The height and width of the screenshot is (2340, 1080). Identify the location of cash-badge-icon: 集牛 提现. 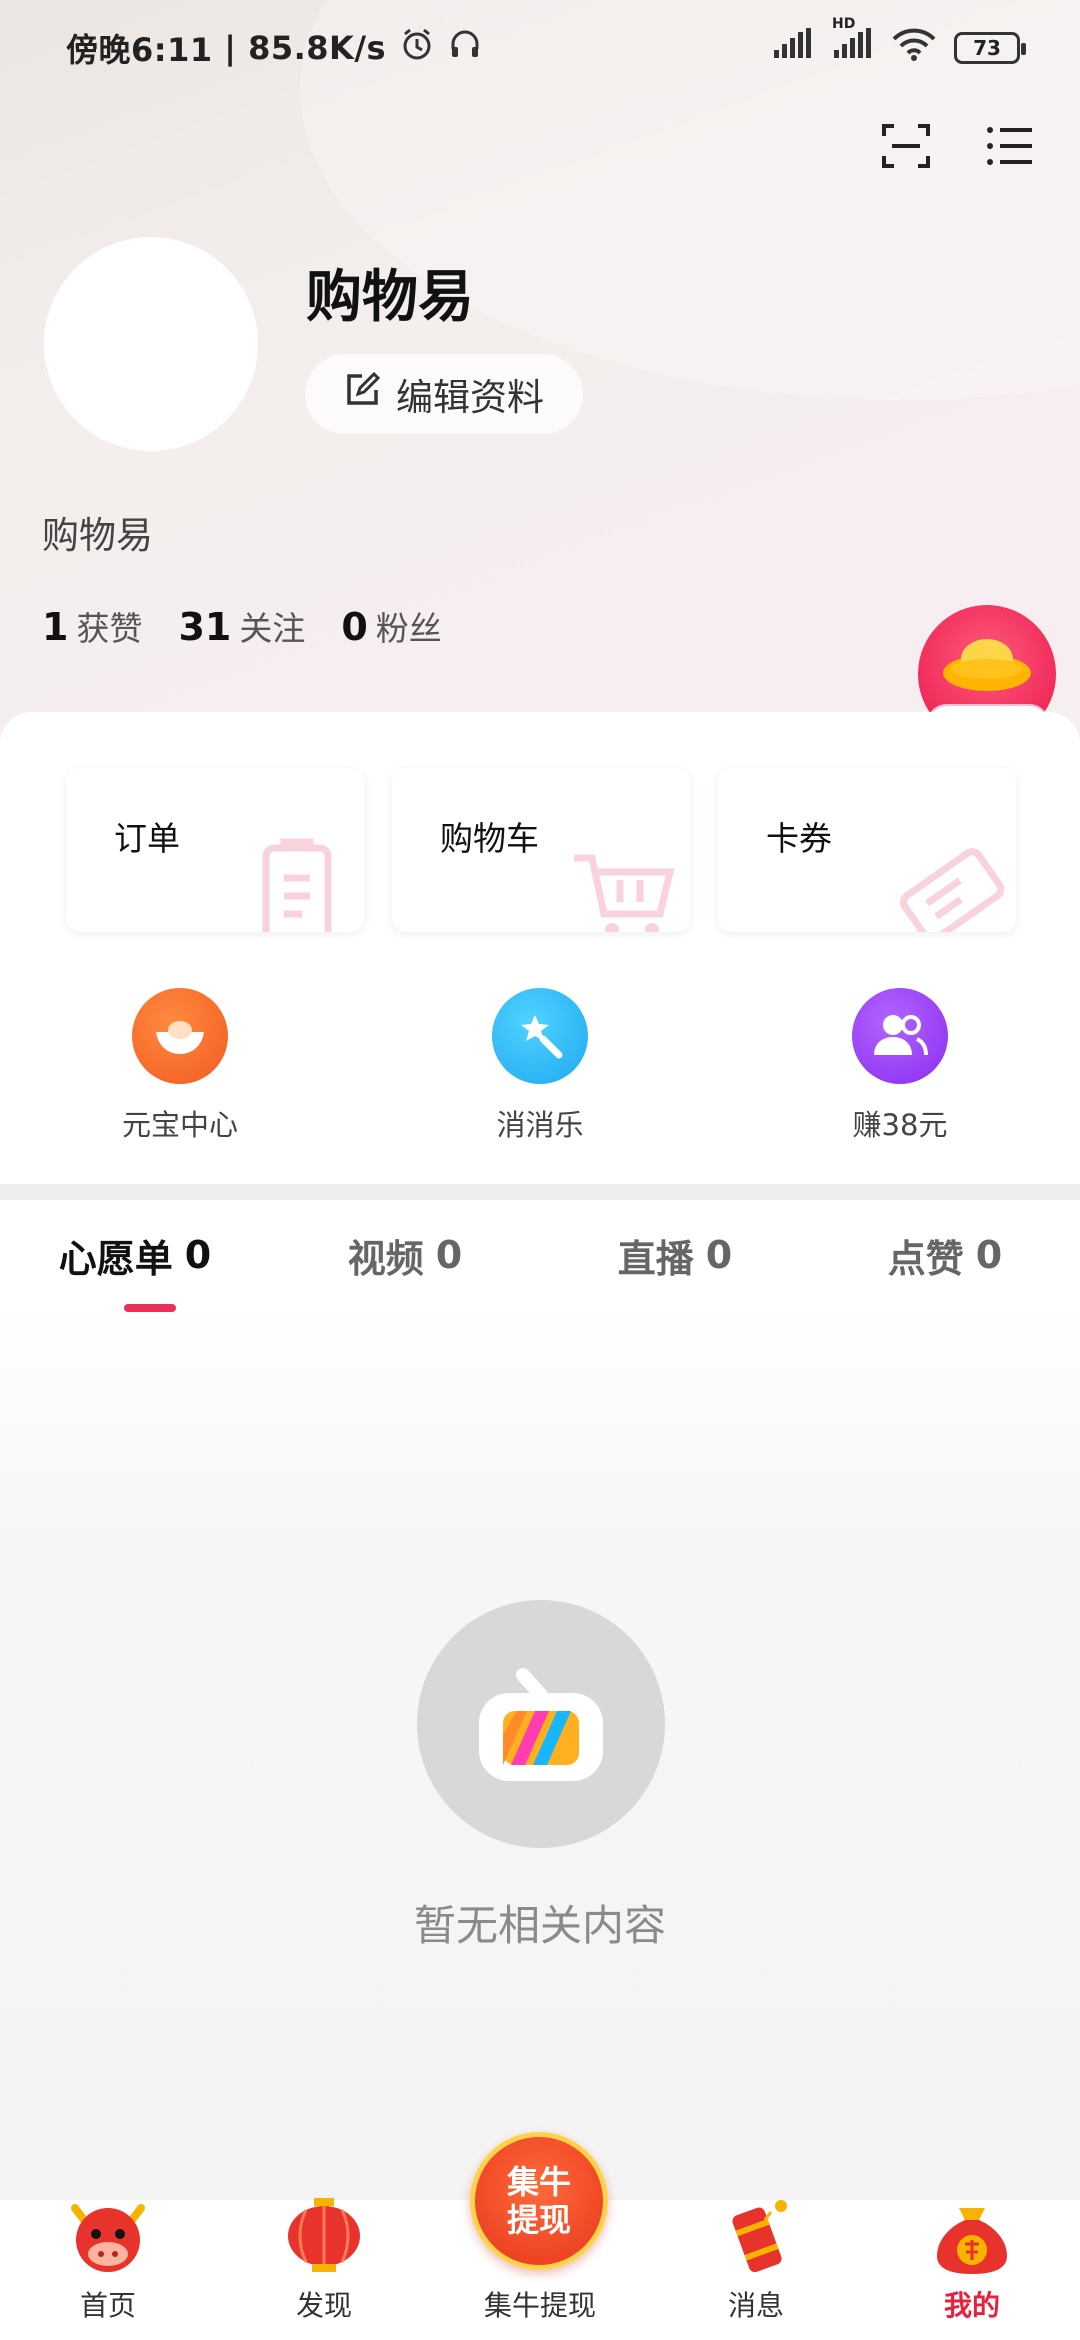
(539, 2201).